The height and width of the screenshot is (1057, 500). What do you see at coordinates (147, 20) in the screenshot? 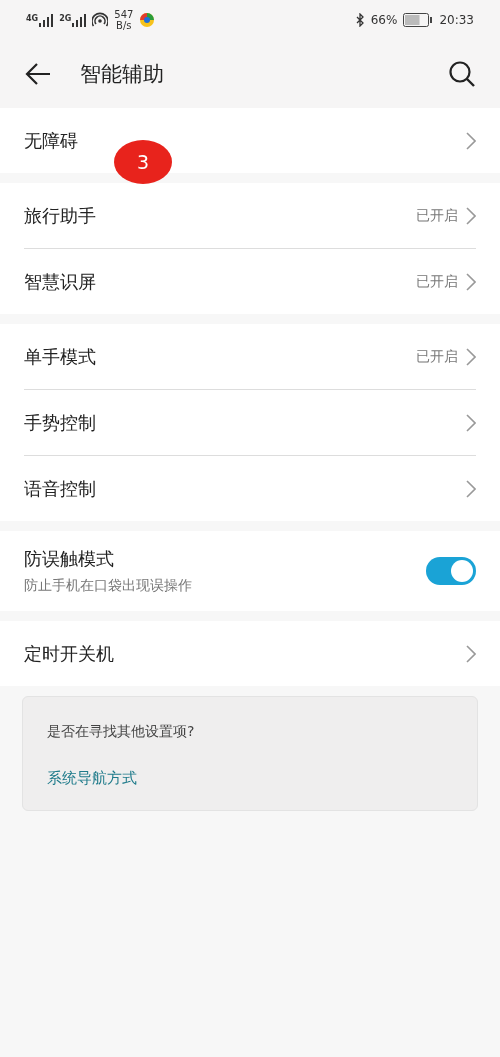
I see `app-icon` at bounding box center [147, 20].